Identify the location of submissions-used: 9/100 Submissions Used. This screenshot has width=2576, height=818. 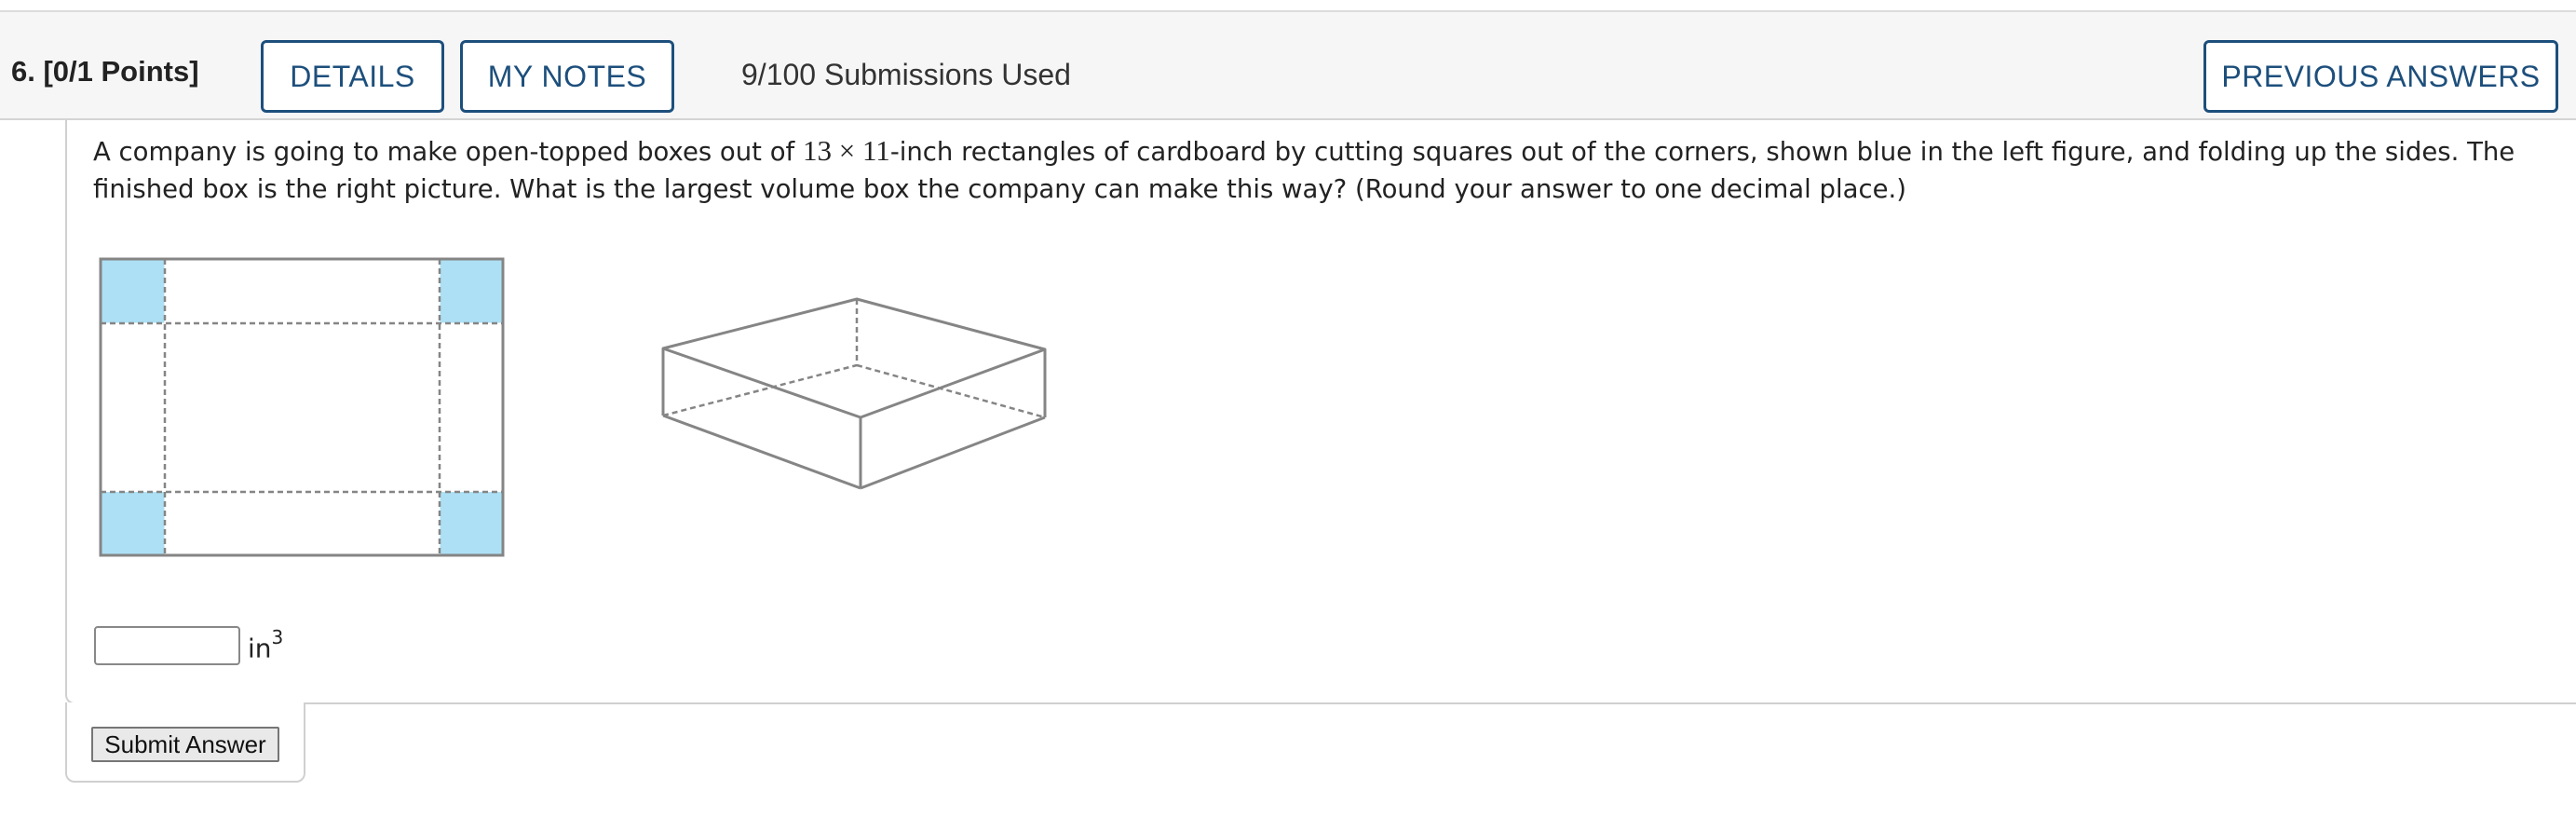
(906, 74).